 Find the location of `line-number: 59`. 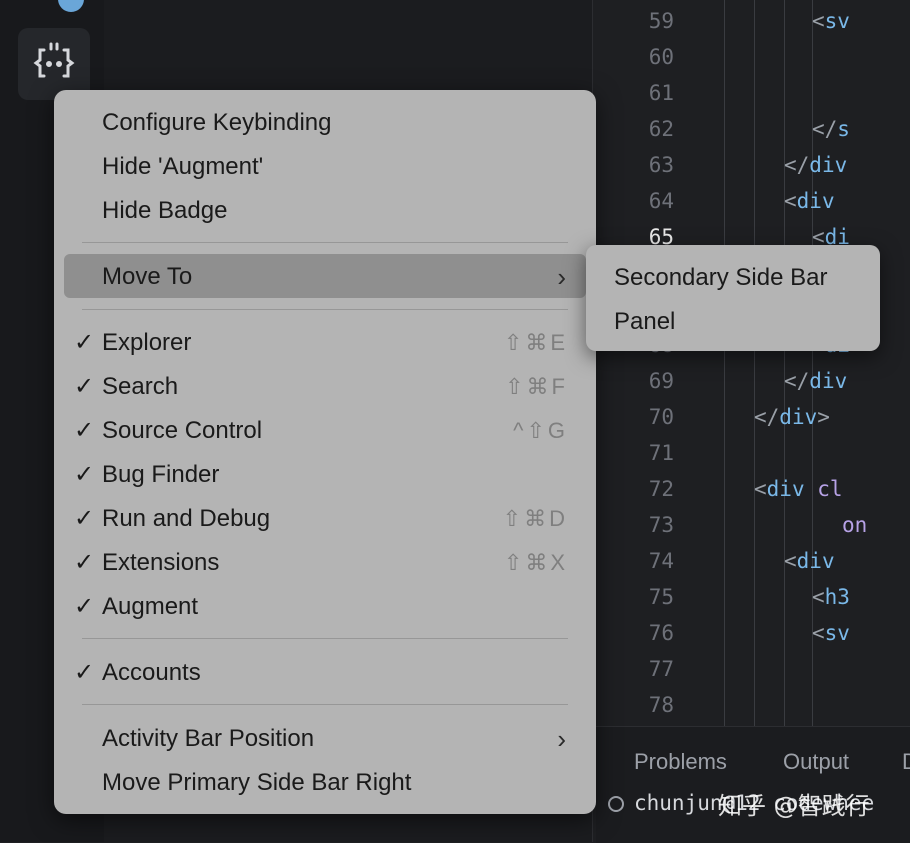

line-number: 59 is located at coordinates (661, 21).